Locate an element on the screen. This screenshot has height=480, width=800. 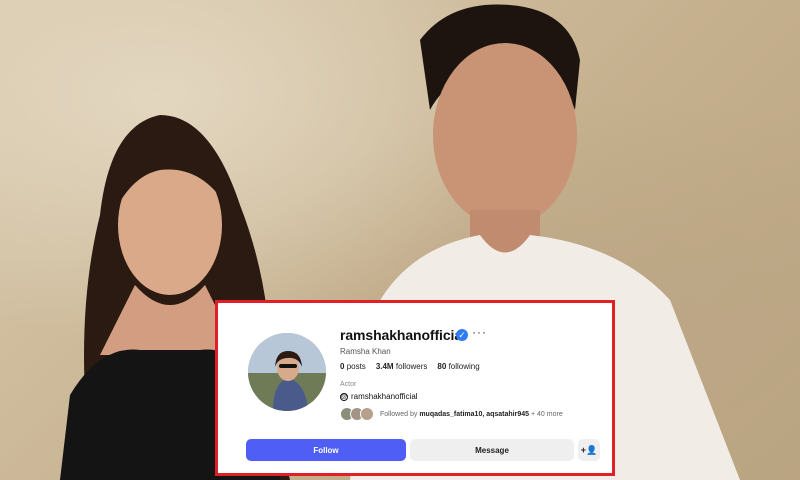
follower-avatar is located at coordinates (367, 414).